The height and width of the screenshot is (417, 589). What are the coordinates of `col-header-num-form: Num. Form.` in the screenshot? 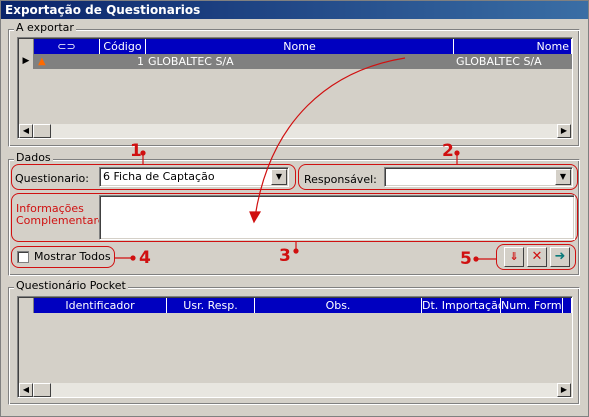 It's located at (532, 305).